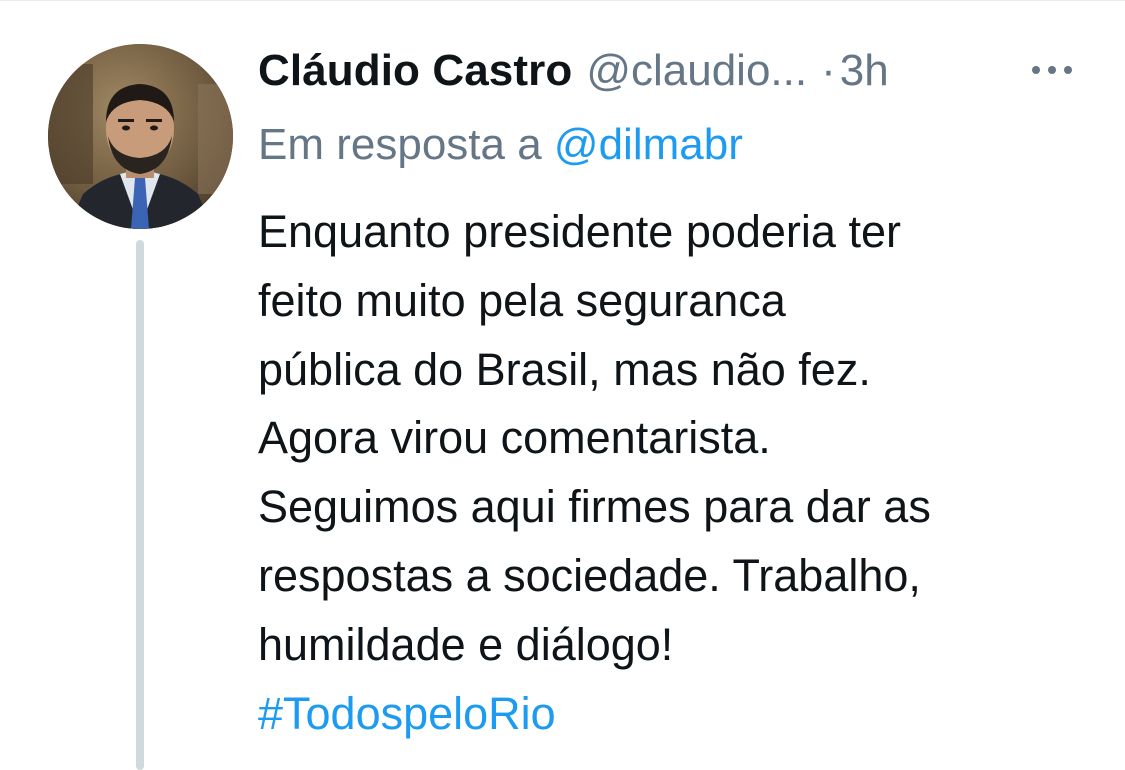 The image size is (1125, 770). Describe the element at coordinates (1052, 70) in the screenshot. I see `more-horizontal-icon` at that location.